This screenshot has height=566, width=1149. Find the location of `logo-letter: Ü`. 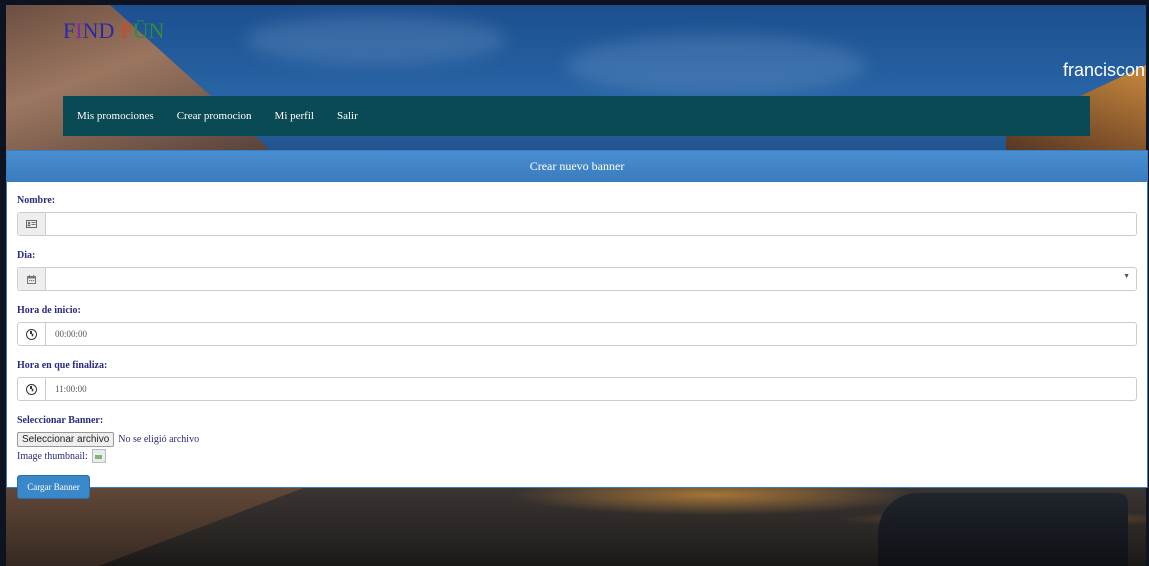

logo-letter: Ü is located at coordinates (140, 30).